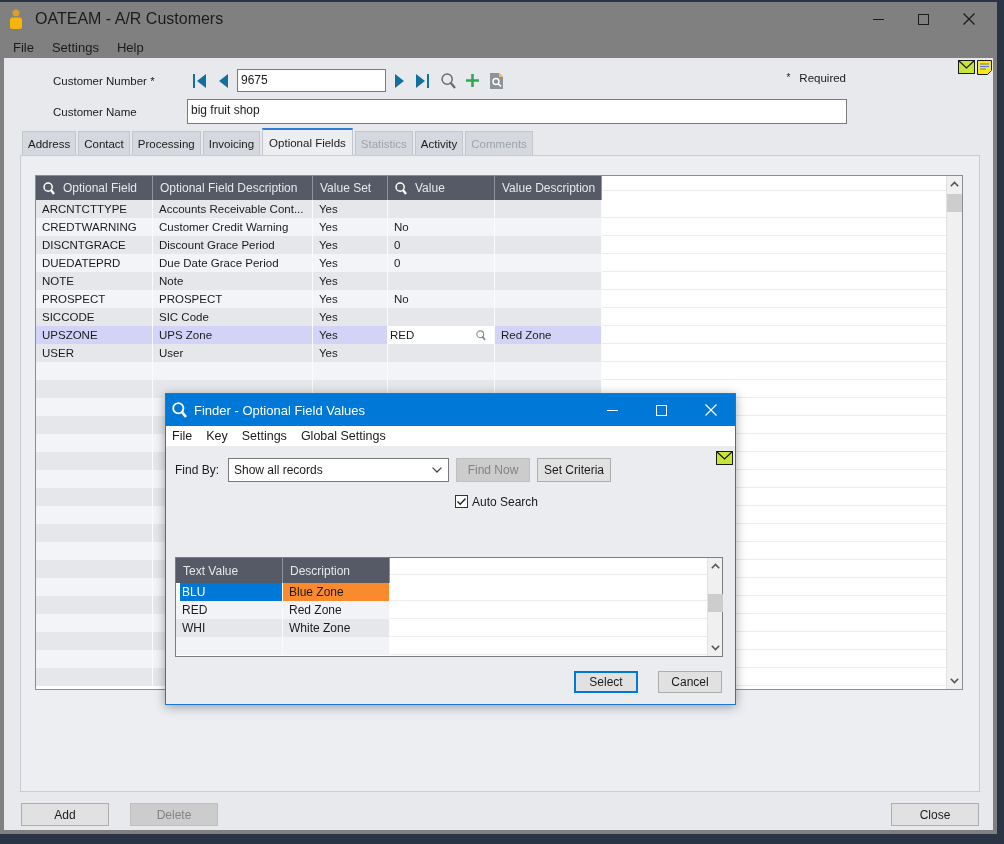  I want to click on window-title: OATEAM - A/R Customers, so click(129, 19).